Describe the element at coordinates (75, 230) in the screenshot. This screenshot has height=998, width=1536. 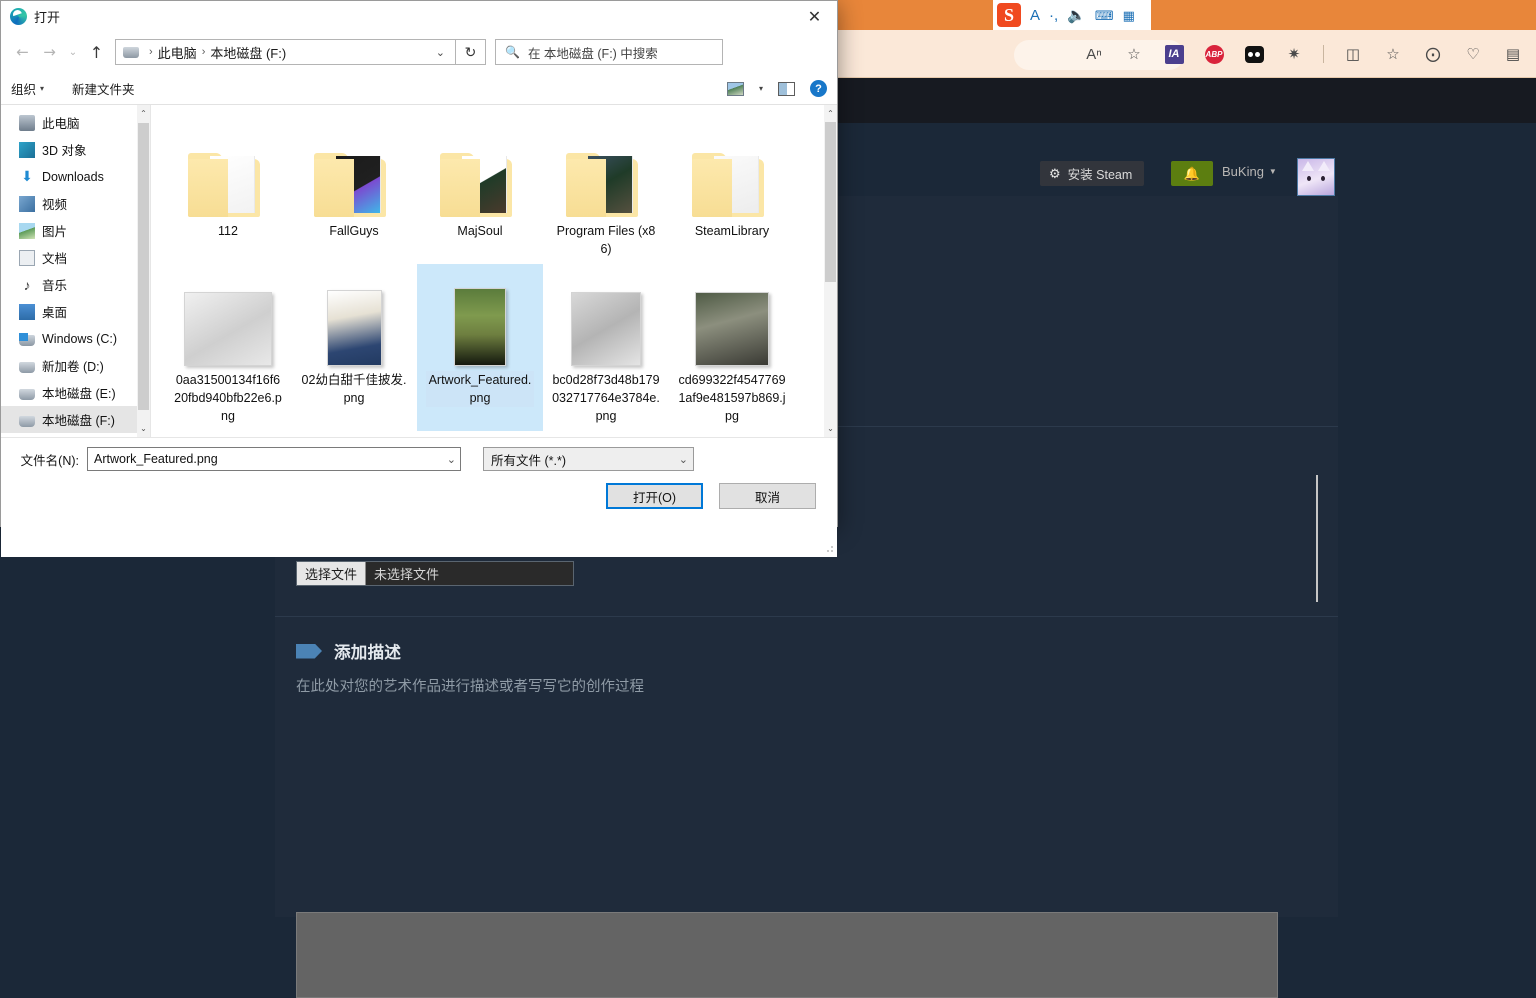
I see `nav-item-4: 图片` at that location.